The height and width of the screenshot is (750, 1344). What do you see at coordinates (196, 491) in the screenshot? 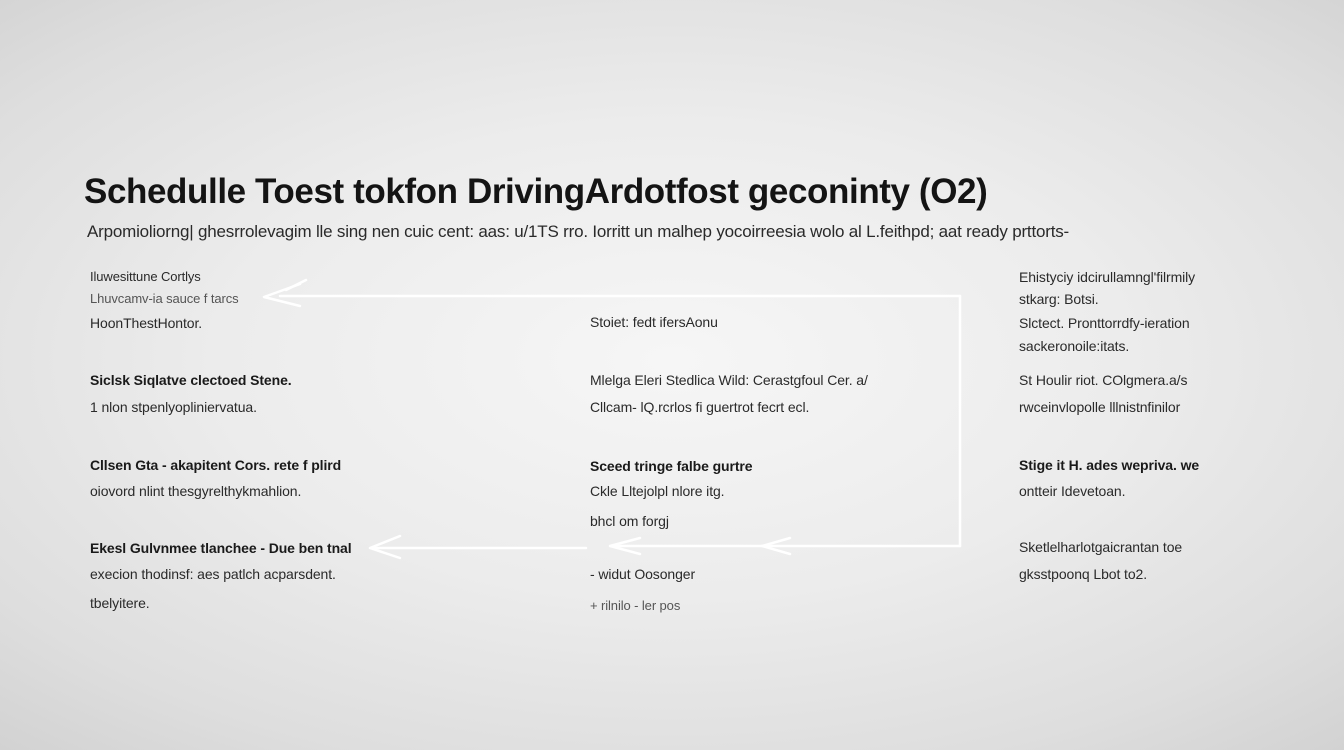
I see `left-item-7: oiovord nlint thesgyrelthykmahlion.` at bounding box center [196, 491].